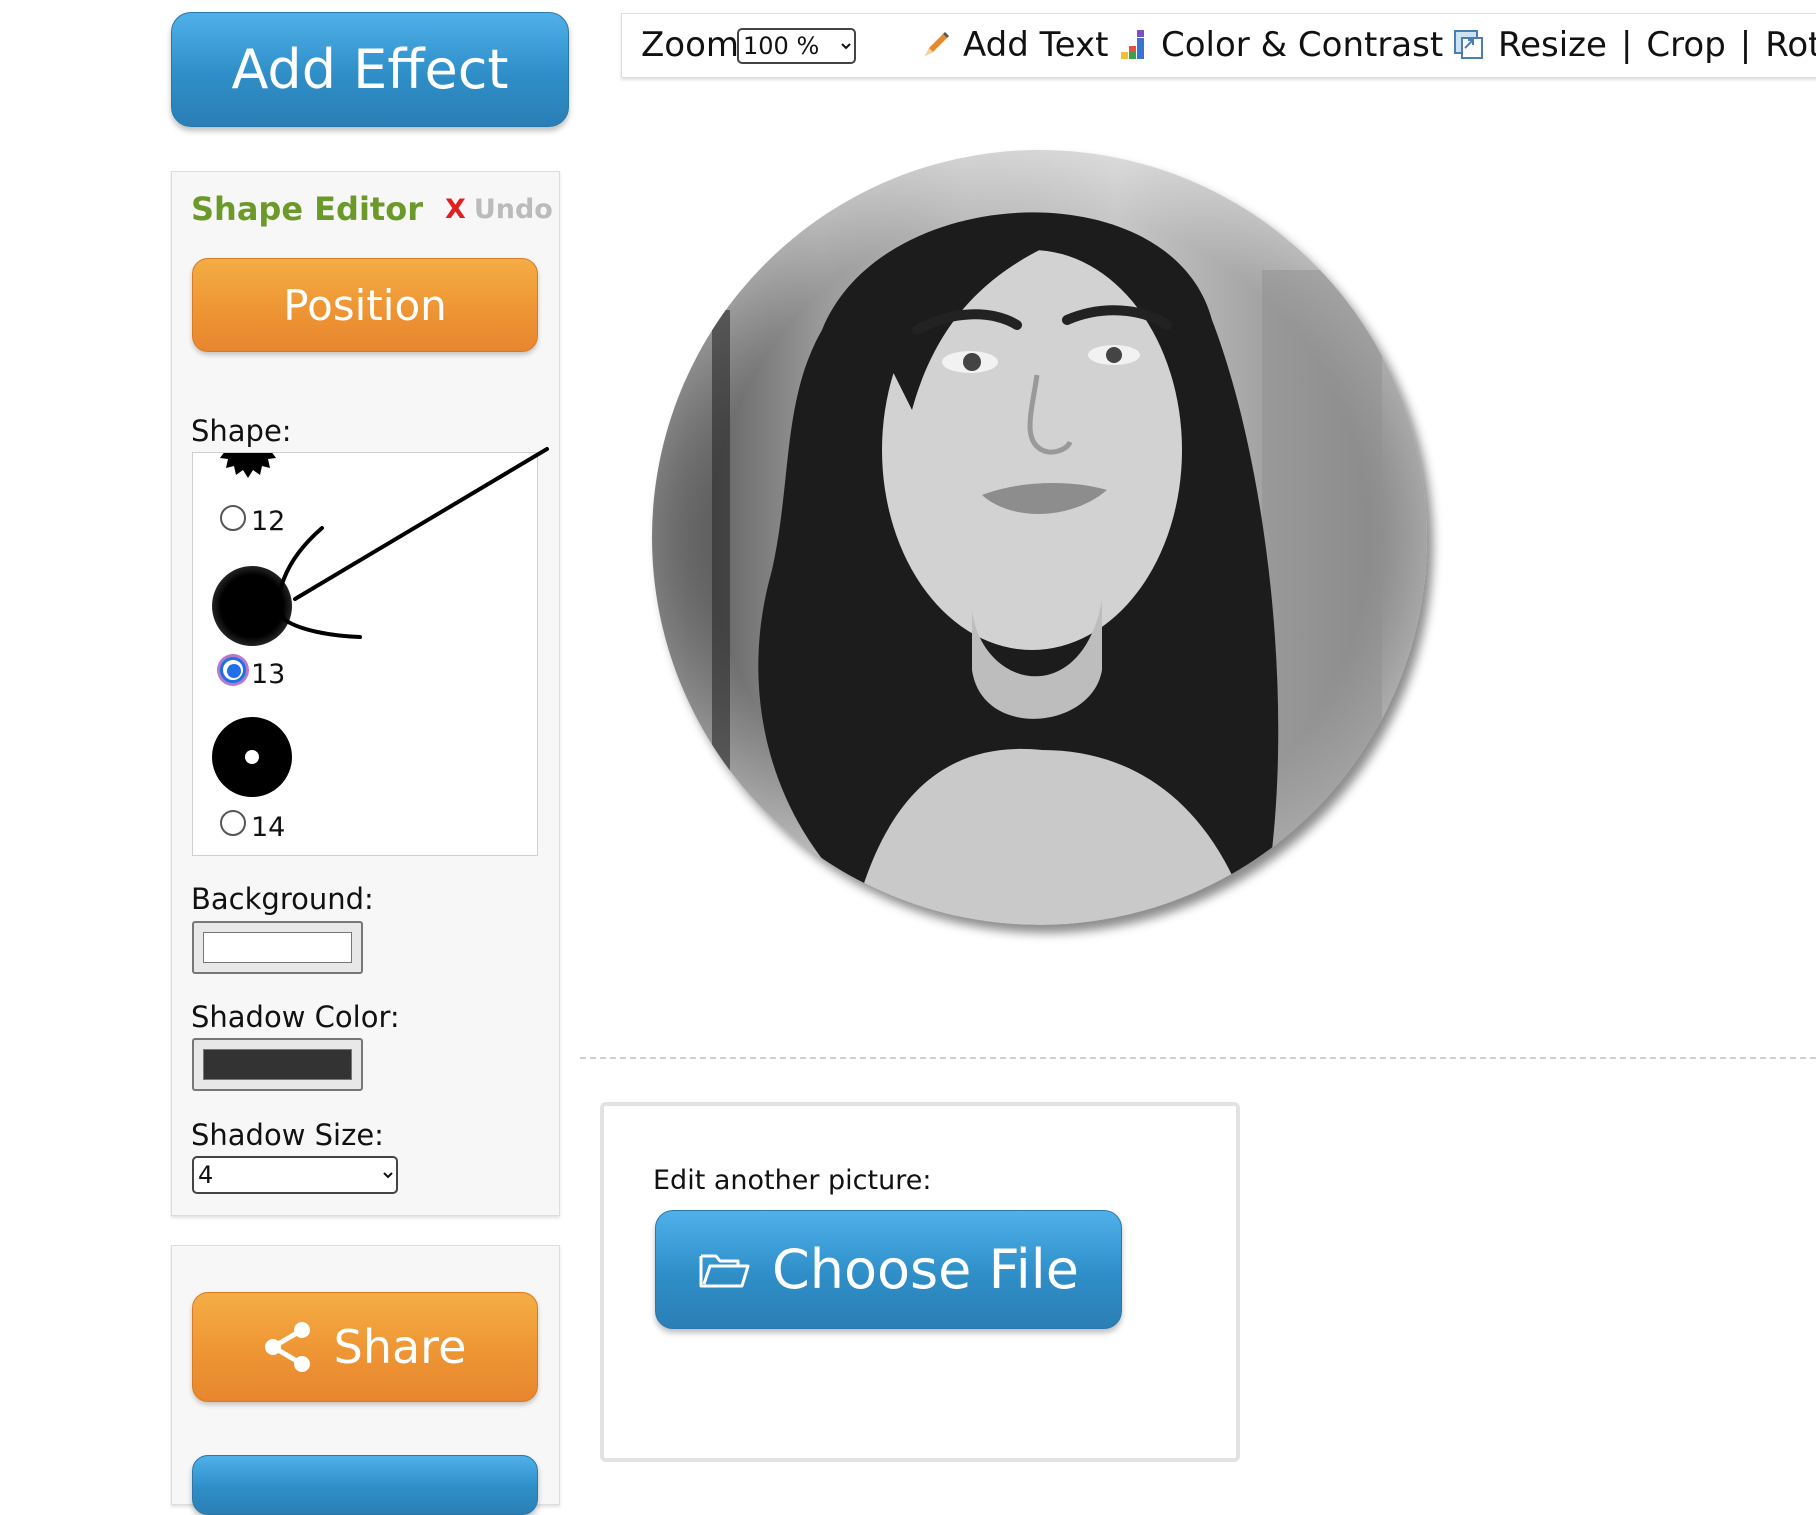 This screenshot has height=1515, width=1816. I want to click on background-color-swatch, so click(277, 947).